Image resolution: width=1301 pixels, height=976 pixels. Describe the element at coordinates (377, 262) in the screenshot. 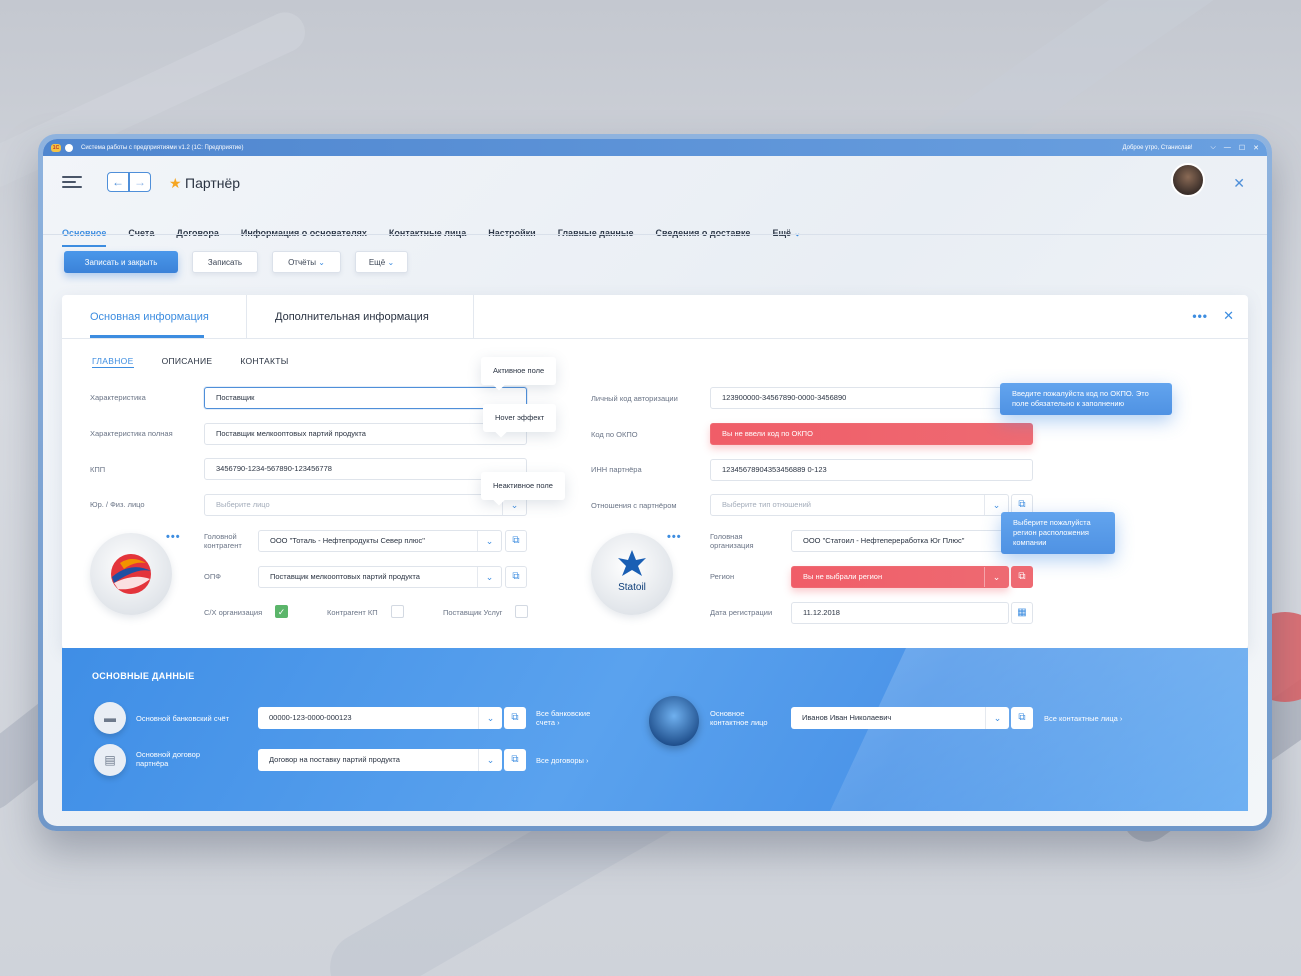

I see `more-label: Ещё` at that location.